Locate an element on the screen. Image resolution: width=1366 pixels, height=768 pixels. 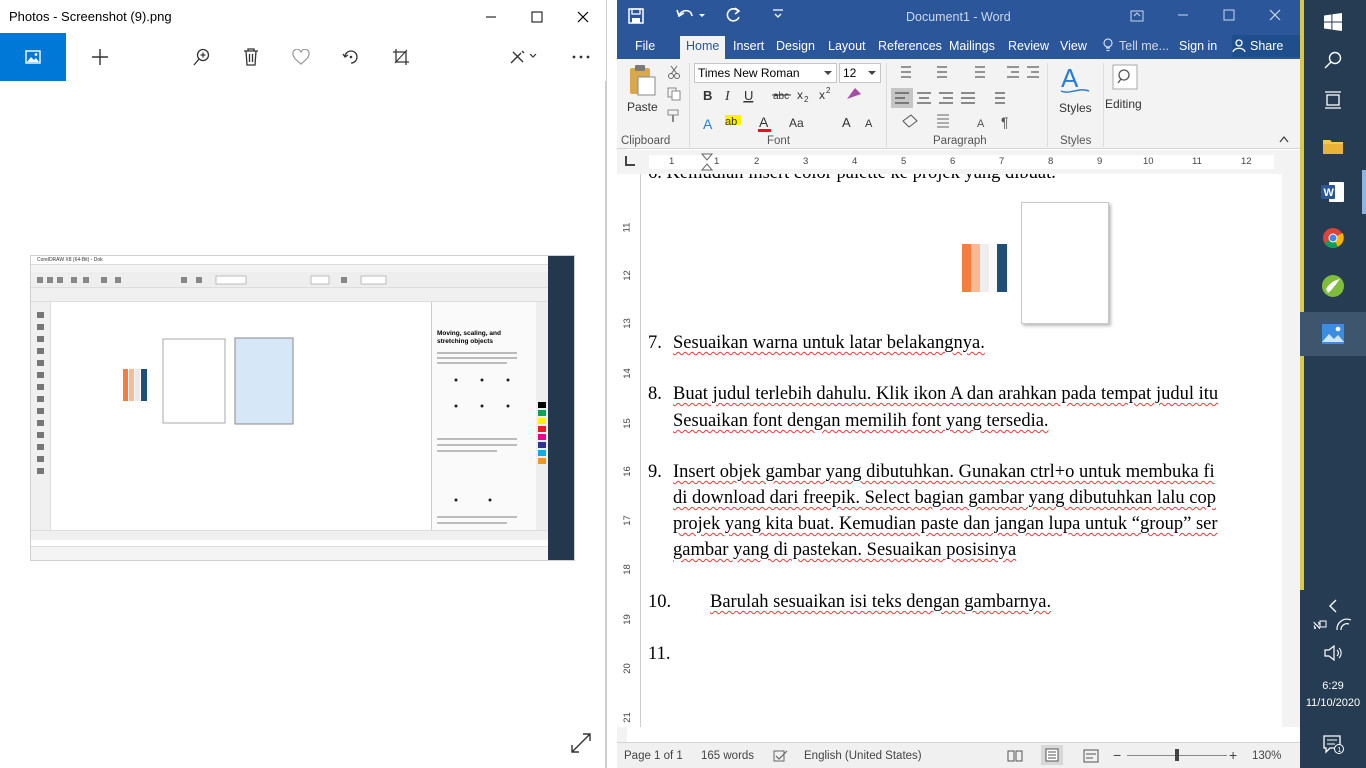
word-app-button: W is located at coordinates (1333, 192).